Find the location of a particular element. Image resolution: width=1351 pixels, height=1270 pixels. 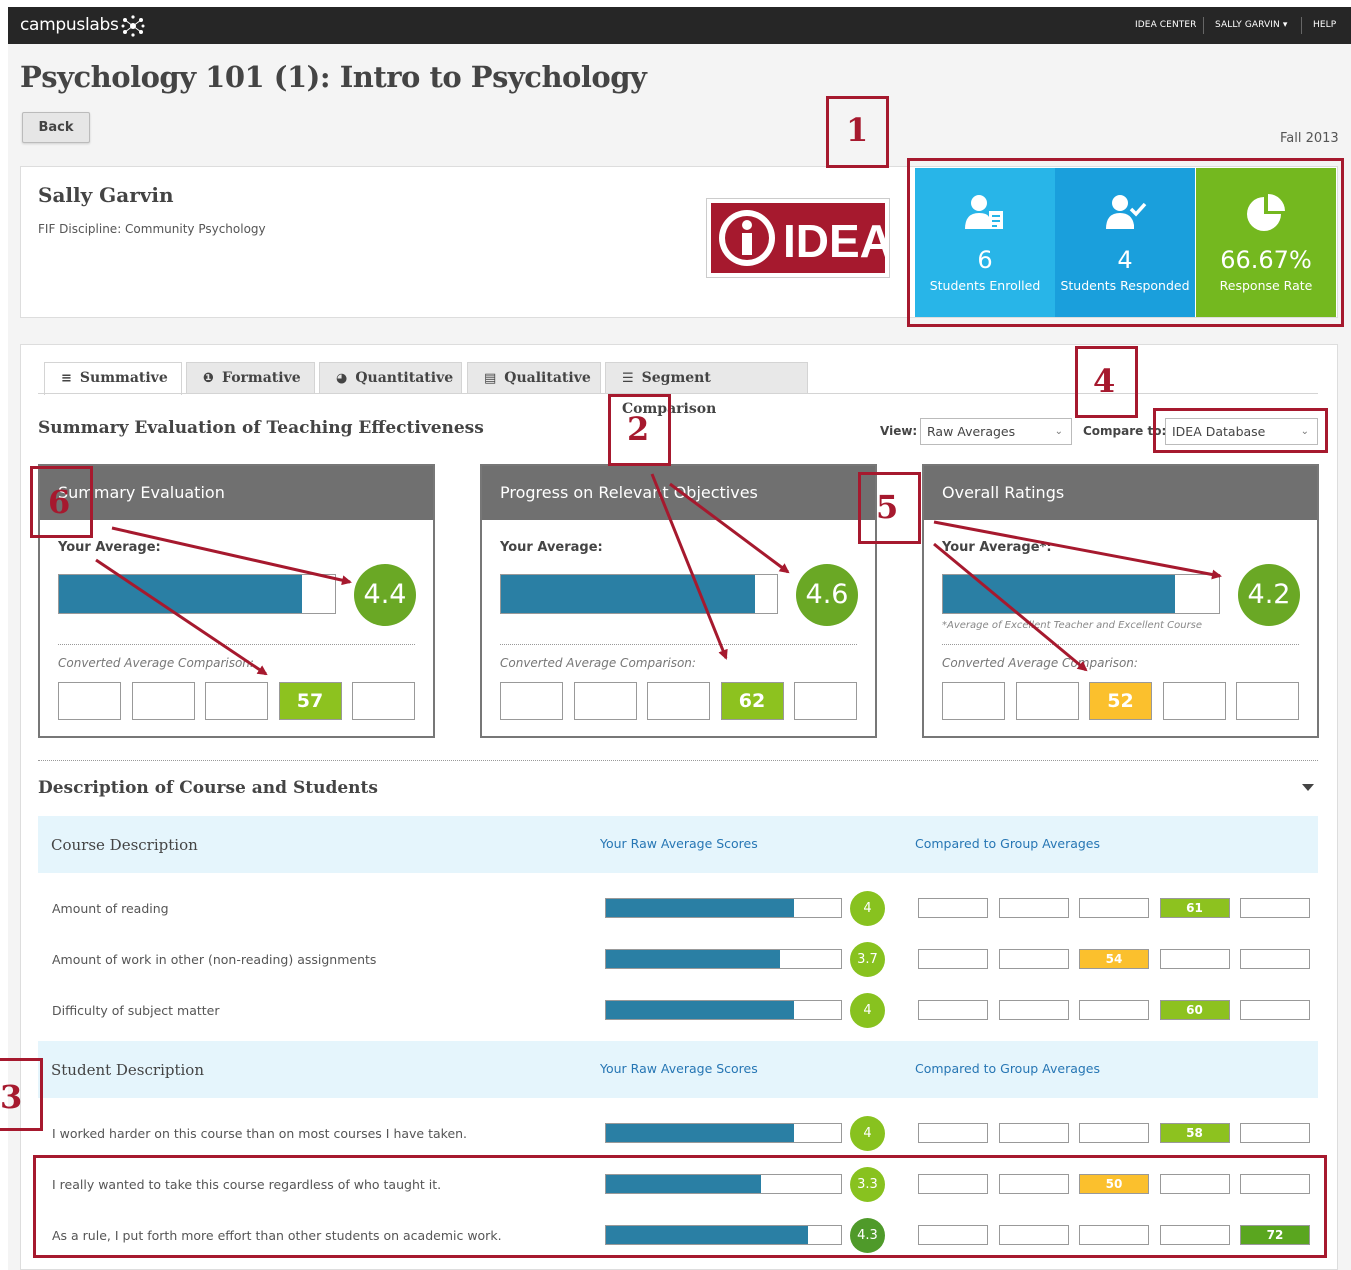

tab-formative: ❶ Formative is located at coordinates (250, 378).